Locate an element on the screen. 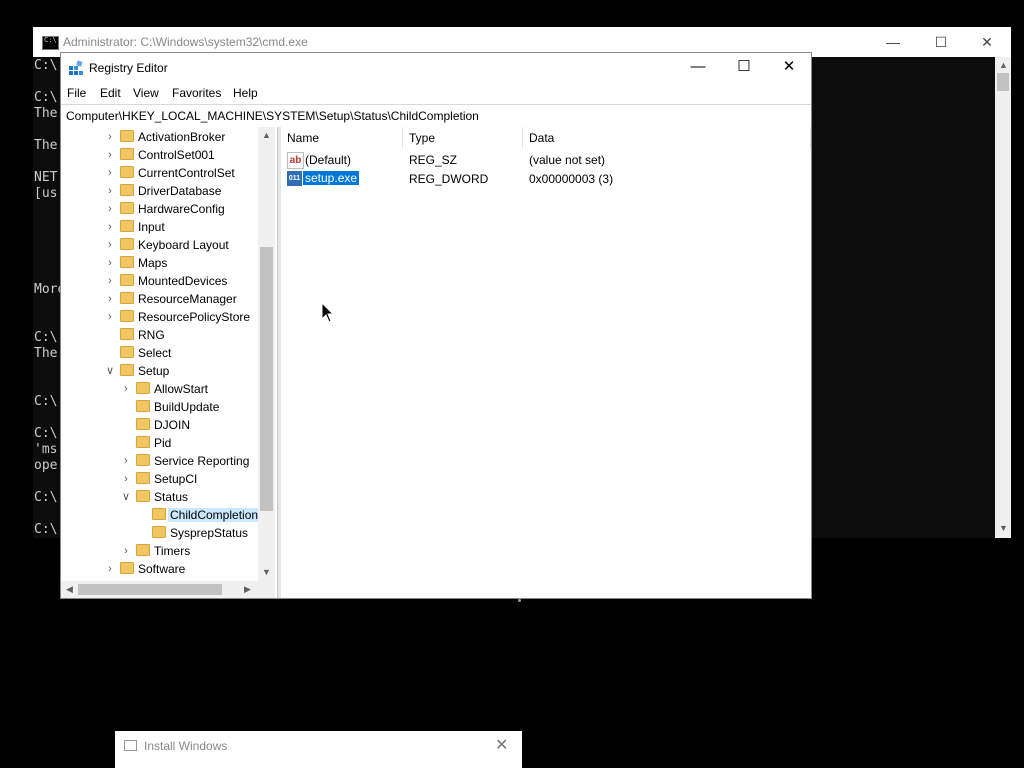 This screenshot has width=1024, height=768. tree-node: › ActivationBroker is located at coordinates (159, 137).